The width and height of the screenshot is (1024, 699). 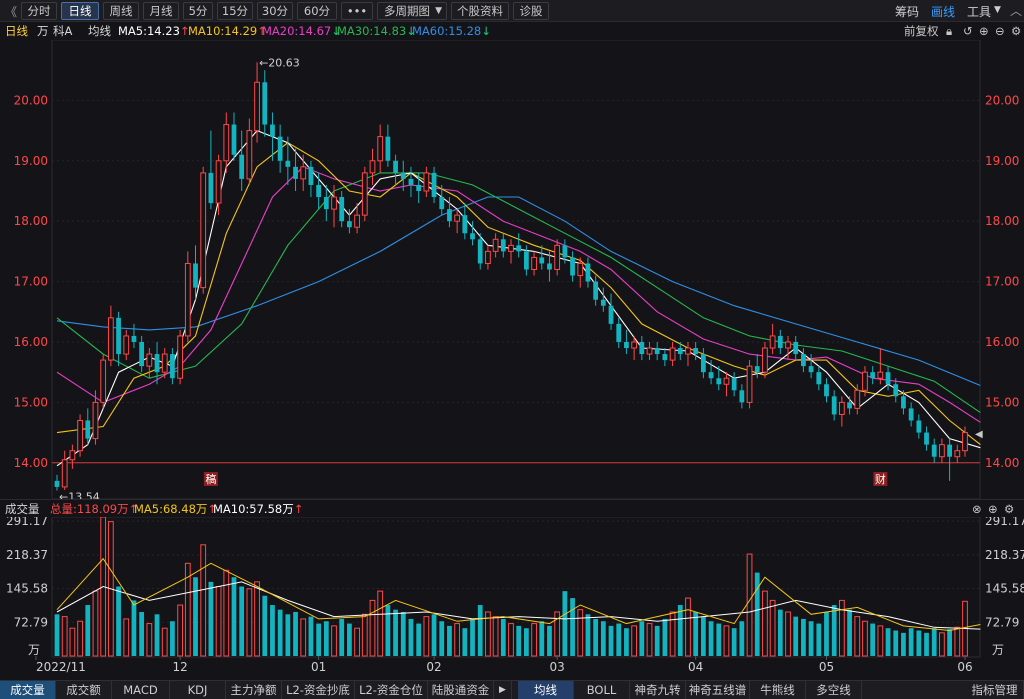 What do you see at coordinates (94, 509) in the screenshot?
I see `volume-total: 总量:118.09万↑` at bounding box center [94, 509].